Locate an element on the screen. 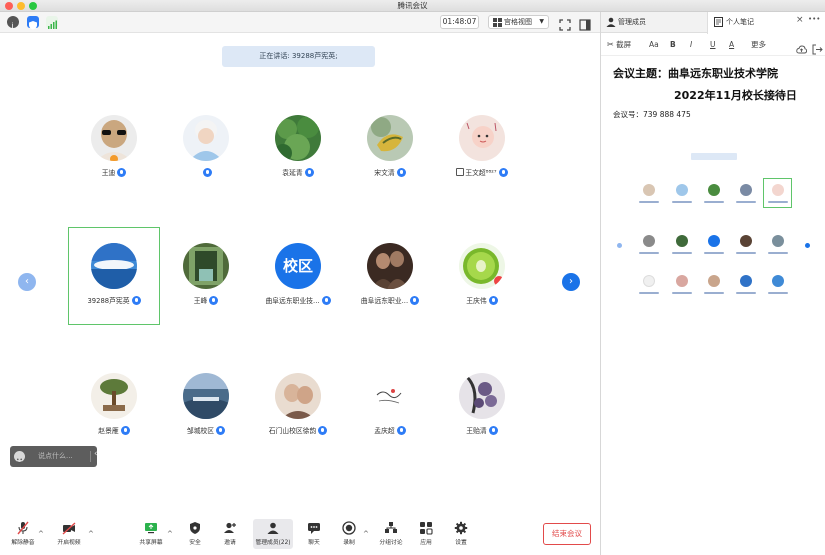 The width and height of the screenshot is (825, 555). start-video-button: 开启视频 is located at coordinates (69, 534).